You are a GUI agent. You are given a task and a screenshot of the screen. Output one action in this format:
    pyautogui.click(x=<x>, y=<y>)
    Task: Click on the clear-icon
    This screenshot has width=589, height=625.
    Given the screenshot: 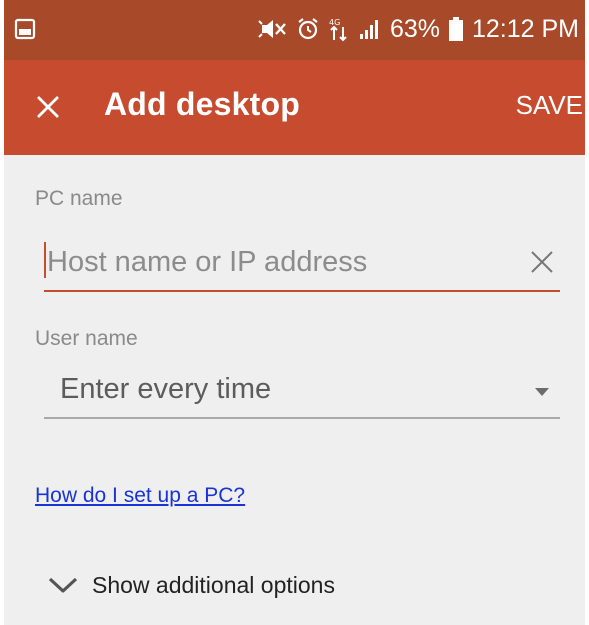 What is the action you would take?
    pyautogui.click(x=542, y=262)
    